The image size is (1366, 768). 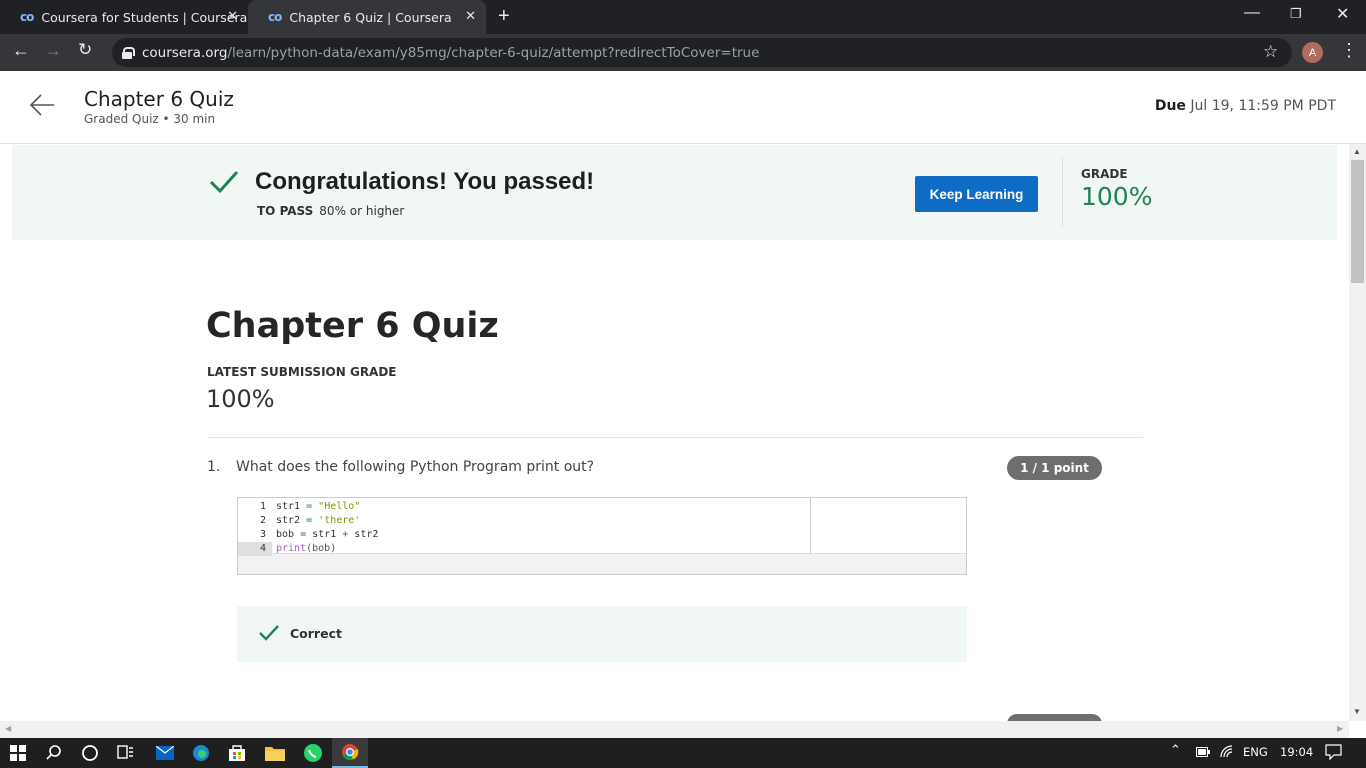 I want to click on feedback-correct: Correct, so click(x=602, y=634).